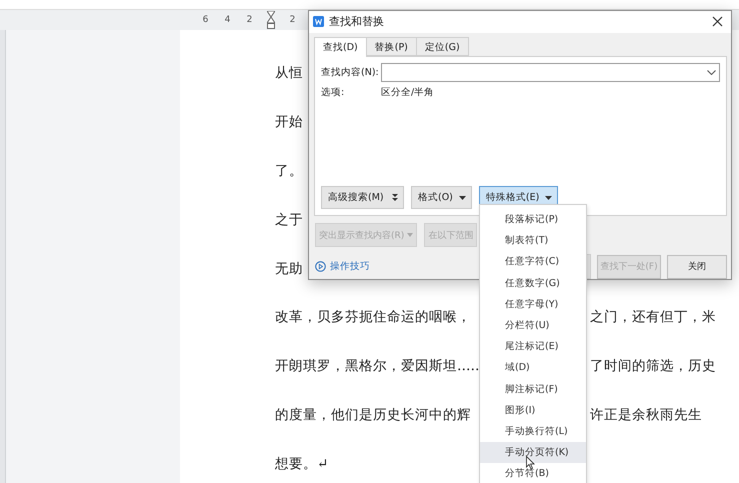 The image size is (739, 483). What do you see at coordinates (533, 367) in the screenshot?
I see `menu-item: 域(D)` at bounding box center [533, 367].